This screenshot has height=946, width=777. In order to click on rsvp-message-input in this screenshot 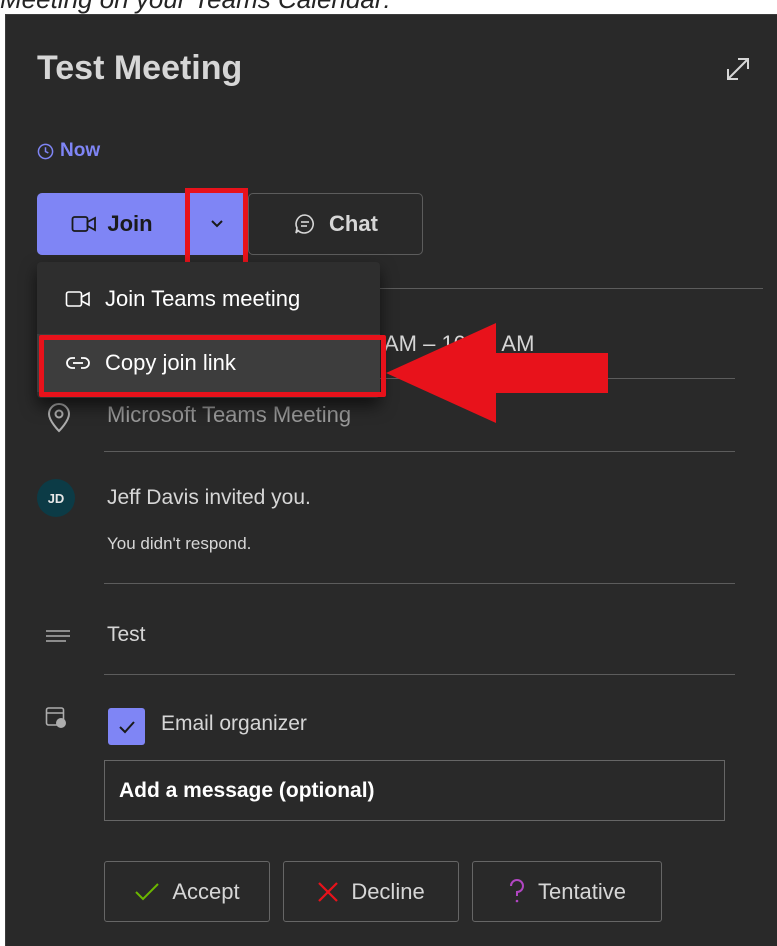, I will do `click(414, 790)`.